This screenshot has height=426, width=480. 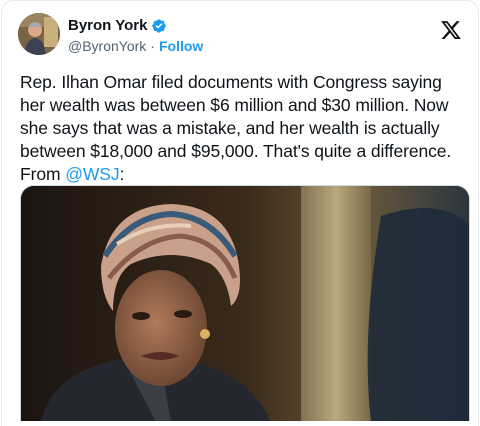 I want to click on verified-badge-icon, so click(x=159, y=25).